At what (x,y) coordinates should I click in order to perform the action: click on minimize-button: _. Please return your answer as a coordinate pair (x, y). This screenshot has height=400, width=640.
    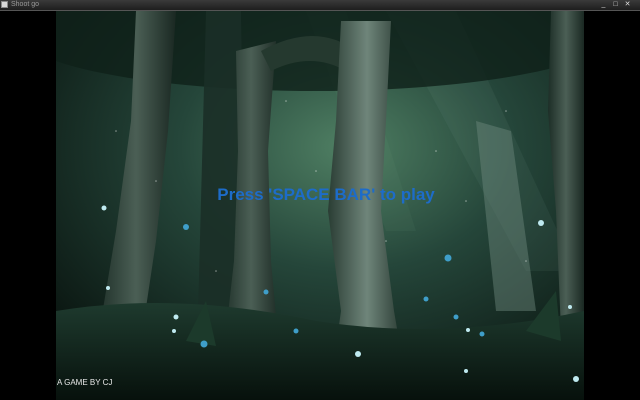
    Looking at the image, I should click on (603, 5).